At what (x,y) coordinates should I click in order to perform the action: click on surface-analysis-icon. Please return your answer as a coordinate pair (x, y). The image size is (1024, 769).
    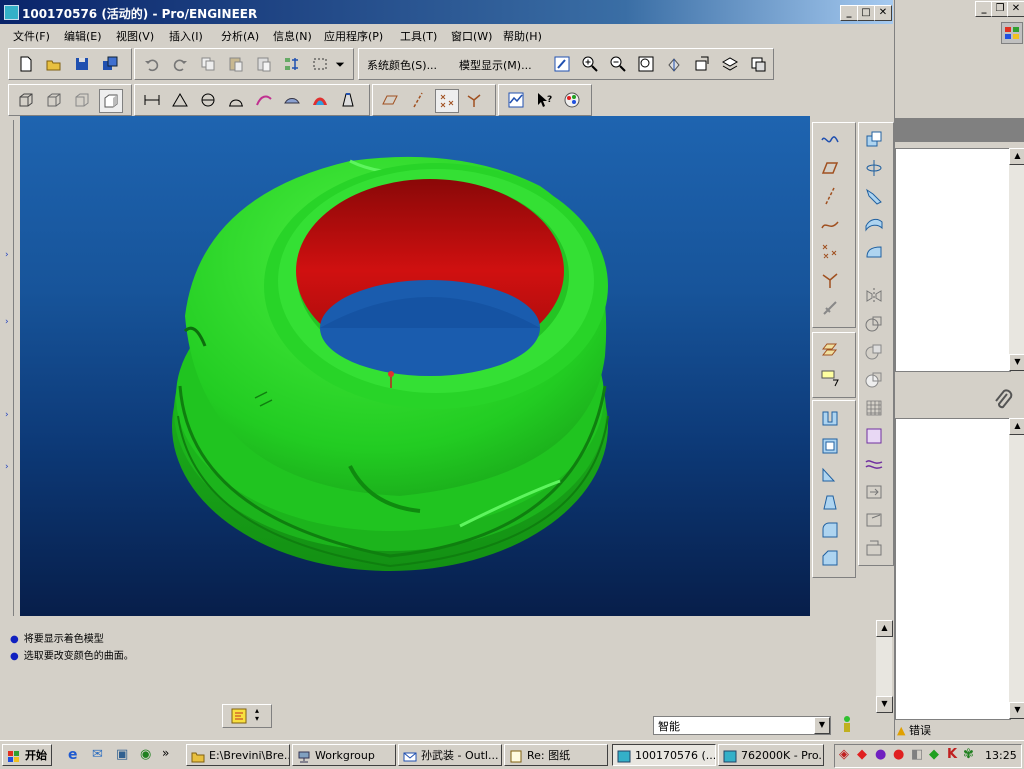
    Looking at the image, I should click on (292, 100).